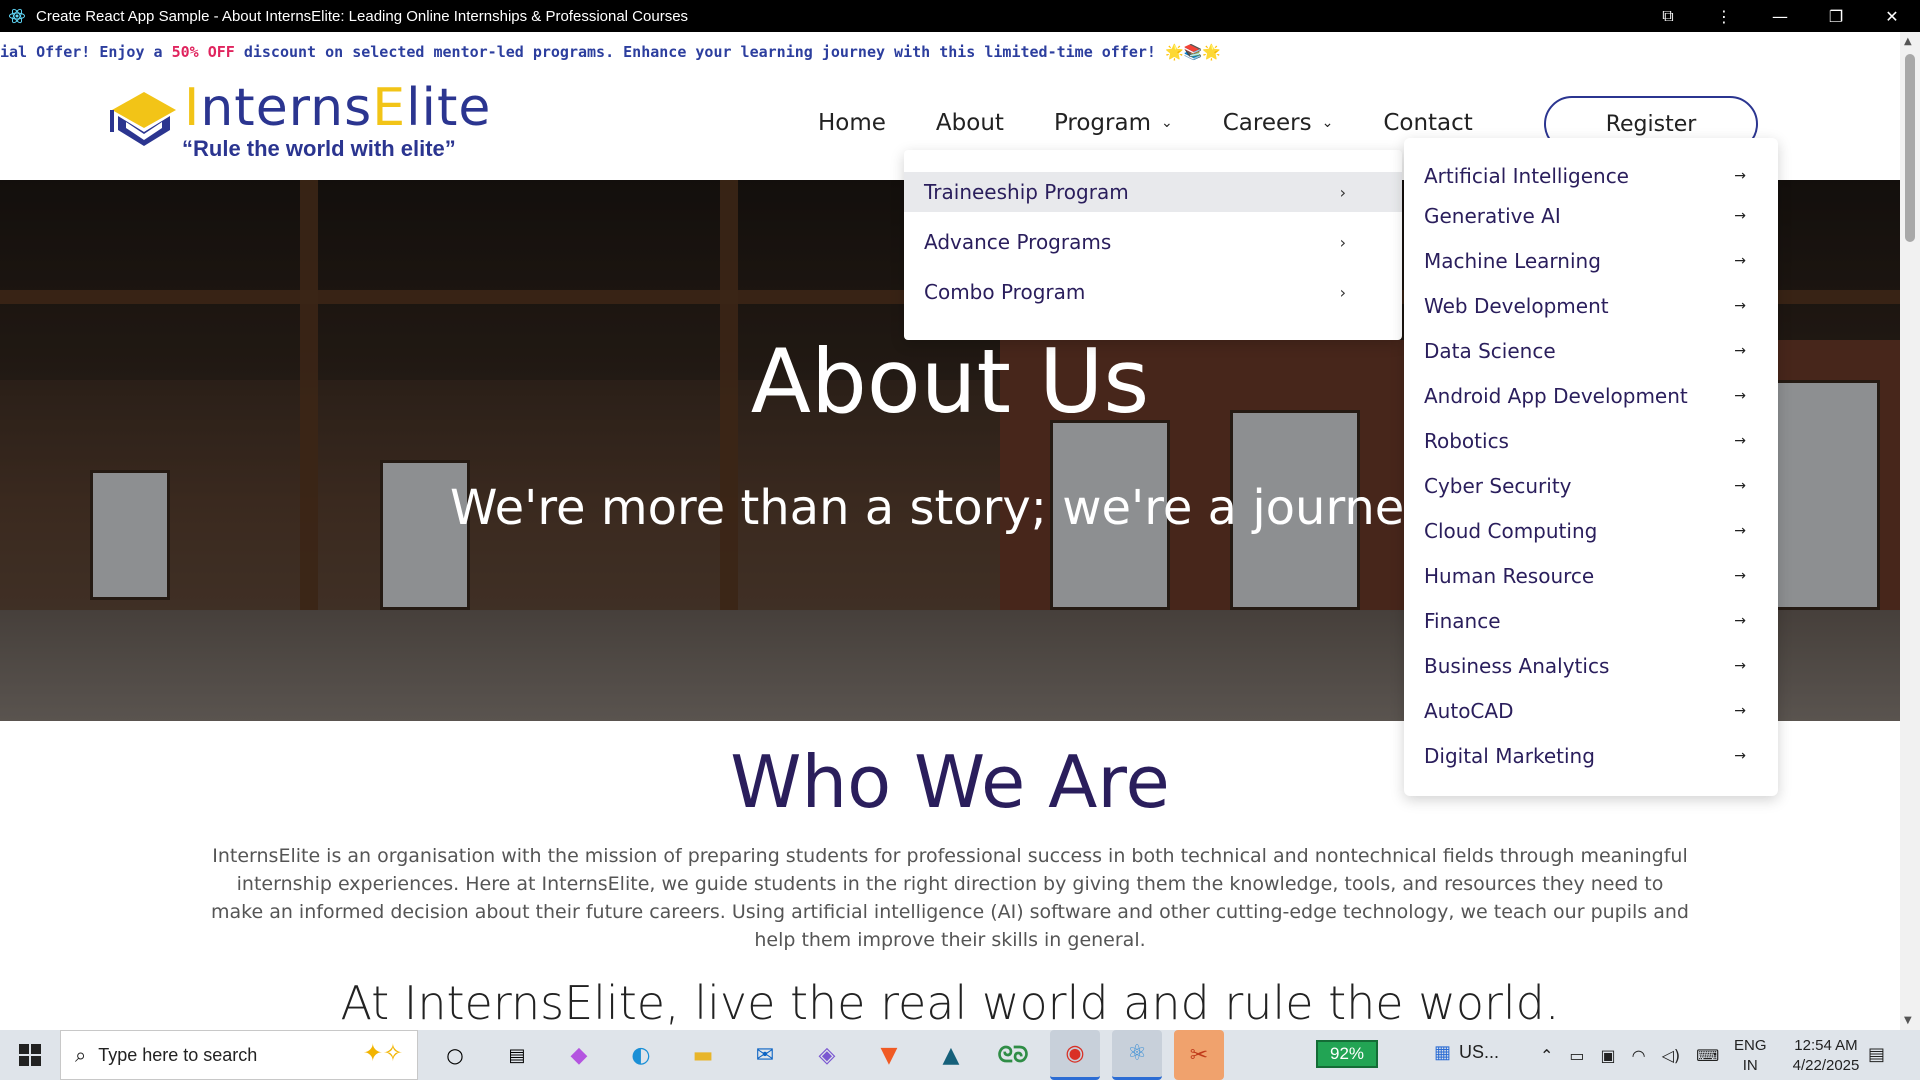  Describe the element at coordinates (641, 1055) in the screenshot. I see `edge-icon: ◐` at that location.